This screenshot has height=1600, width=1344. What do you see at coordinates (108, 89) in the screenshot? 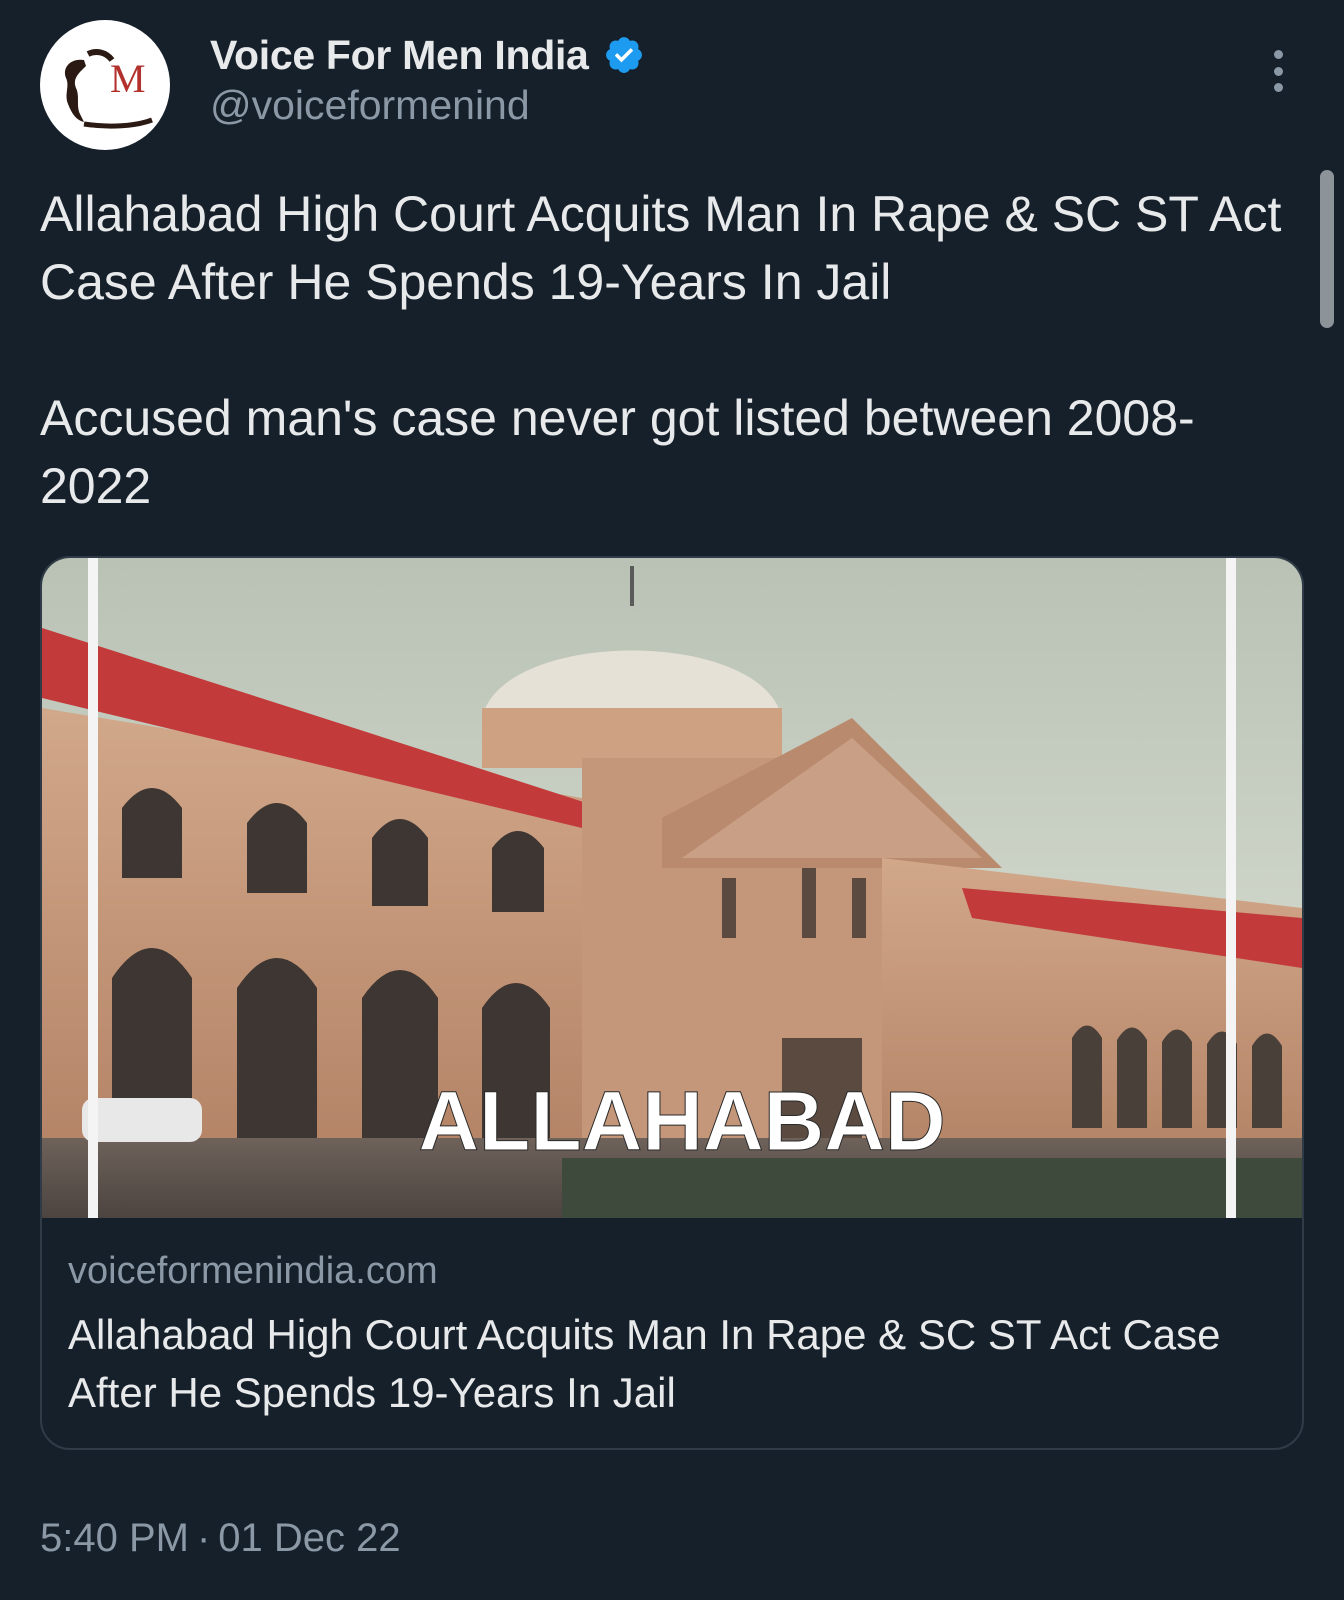
I see `voice-for-men-logo: M` at bounding box center [108, 89].